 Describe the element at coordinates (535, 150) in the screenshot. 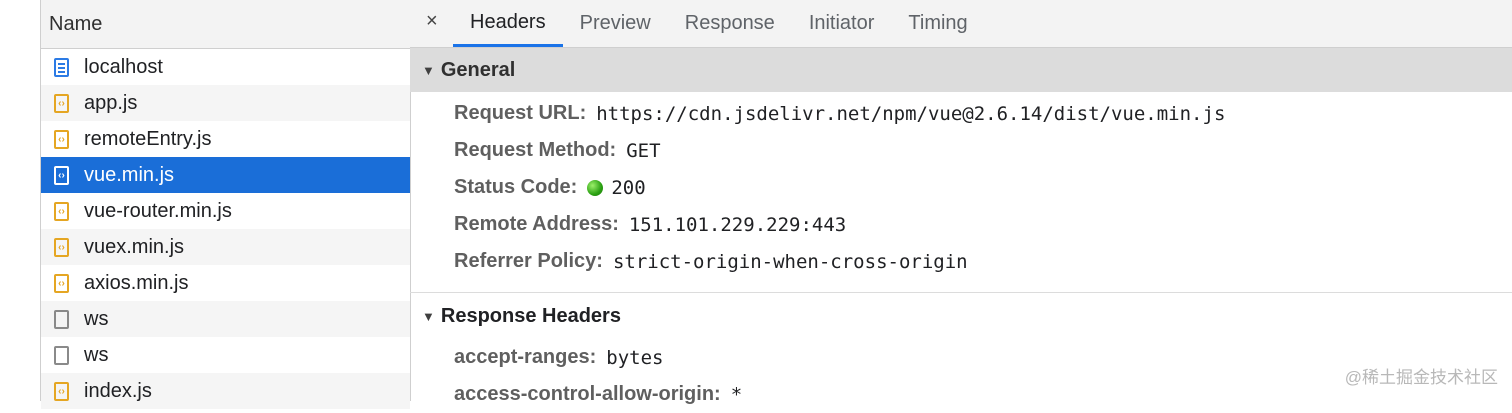

I see `request-method-label: Request Method:` at that location.